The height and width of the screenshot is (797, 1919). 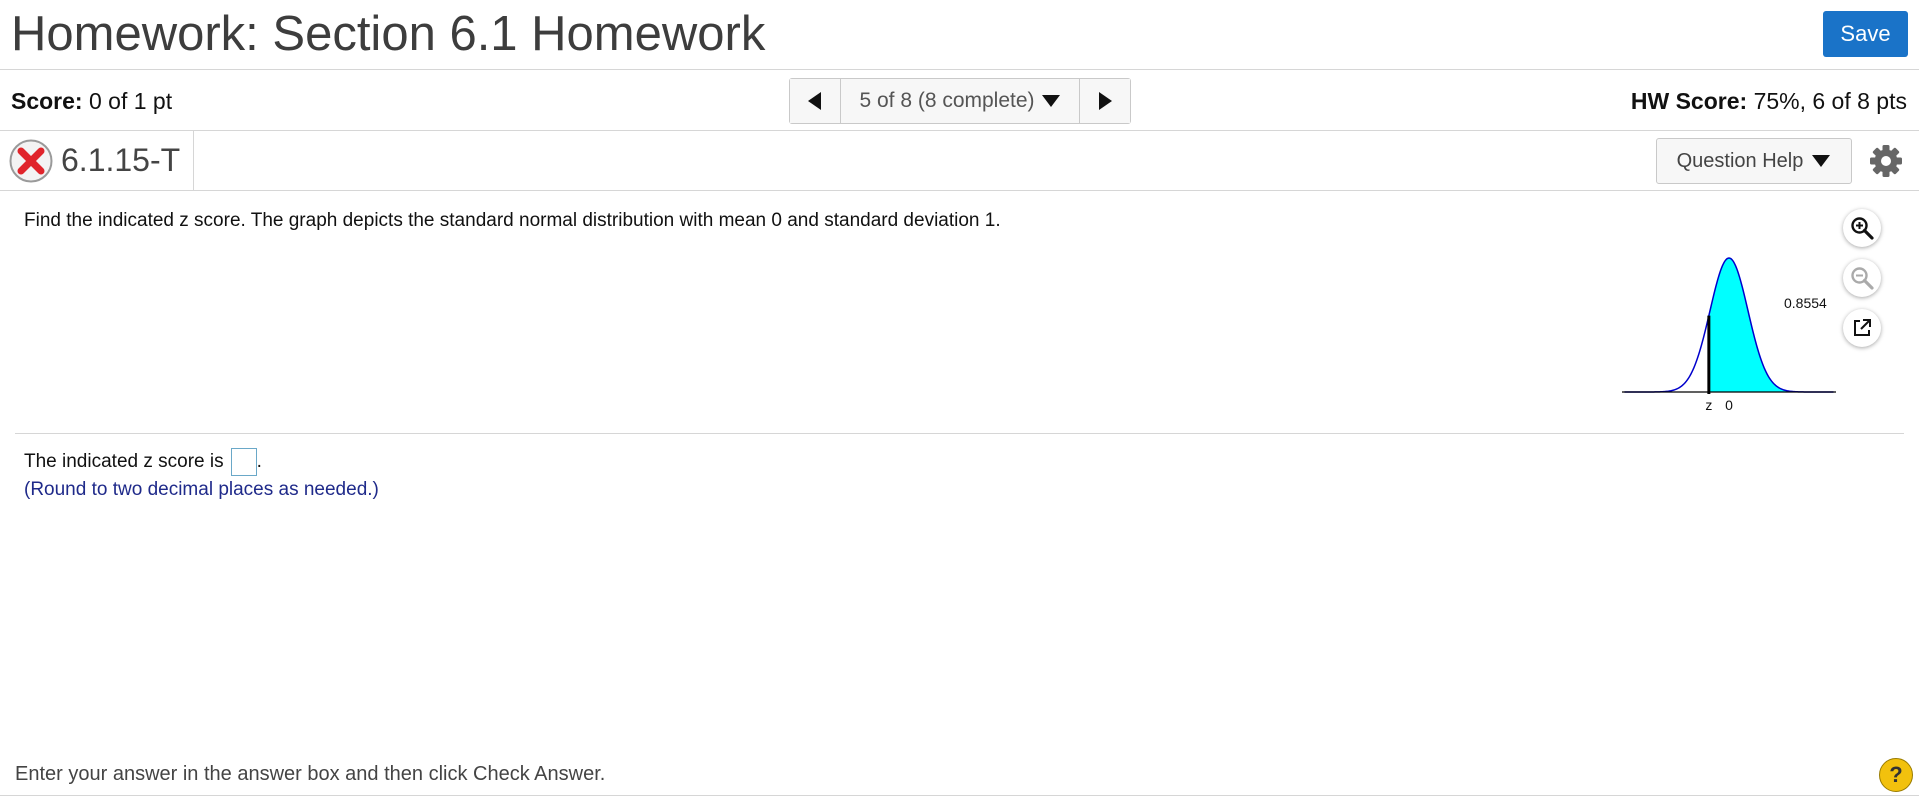 What do you see at coordinates (388, 34) in the screenshot?
I see `page-title: Homework: Section 6.1 Homework` at bounding box center [388, 34].